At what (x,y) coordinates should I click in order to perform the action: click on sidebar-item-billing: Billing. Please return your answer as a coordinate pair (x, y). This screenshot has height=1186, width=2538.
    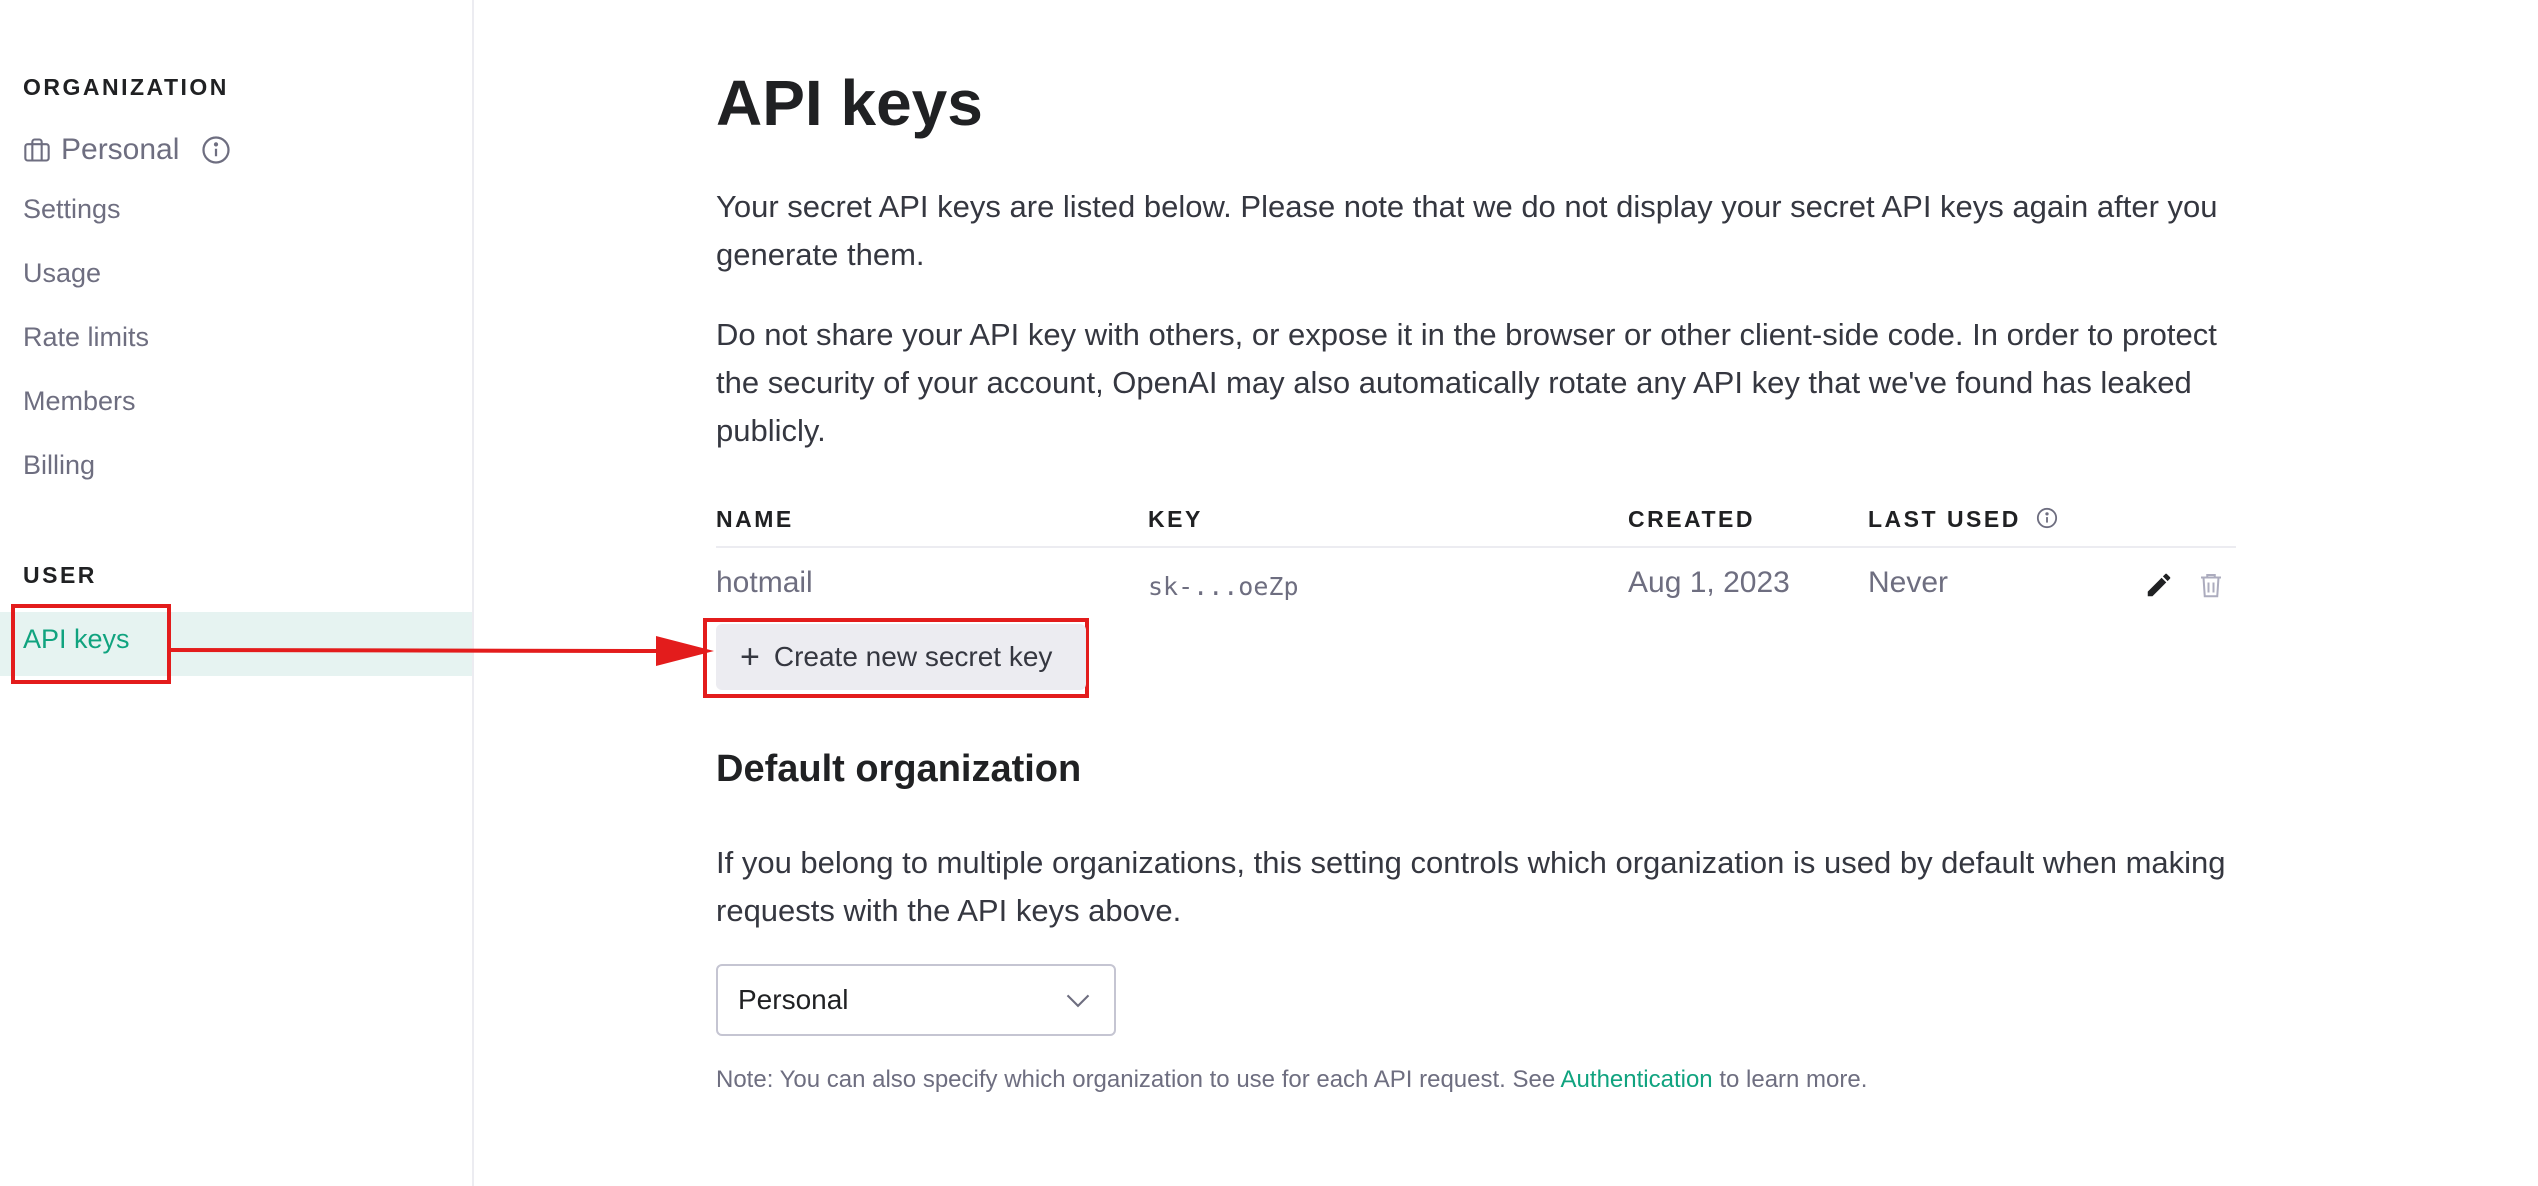
    Looking at the image, I should click on (59, 465).